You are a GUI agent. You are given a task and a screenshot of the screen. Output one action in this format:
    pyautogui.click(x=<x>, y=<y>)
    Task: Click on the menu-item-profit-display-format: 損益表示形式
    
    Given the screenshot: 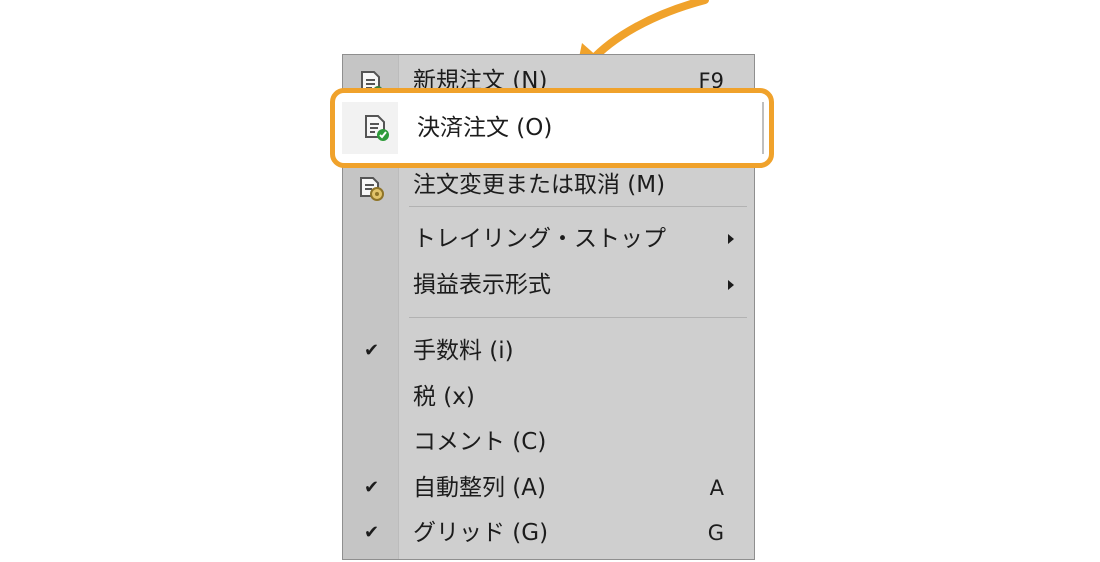 What is the action you would take?
    pyautogui.click(x=548, y=285)
    